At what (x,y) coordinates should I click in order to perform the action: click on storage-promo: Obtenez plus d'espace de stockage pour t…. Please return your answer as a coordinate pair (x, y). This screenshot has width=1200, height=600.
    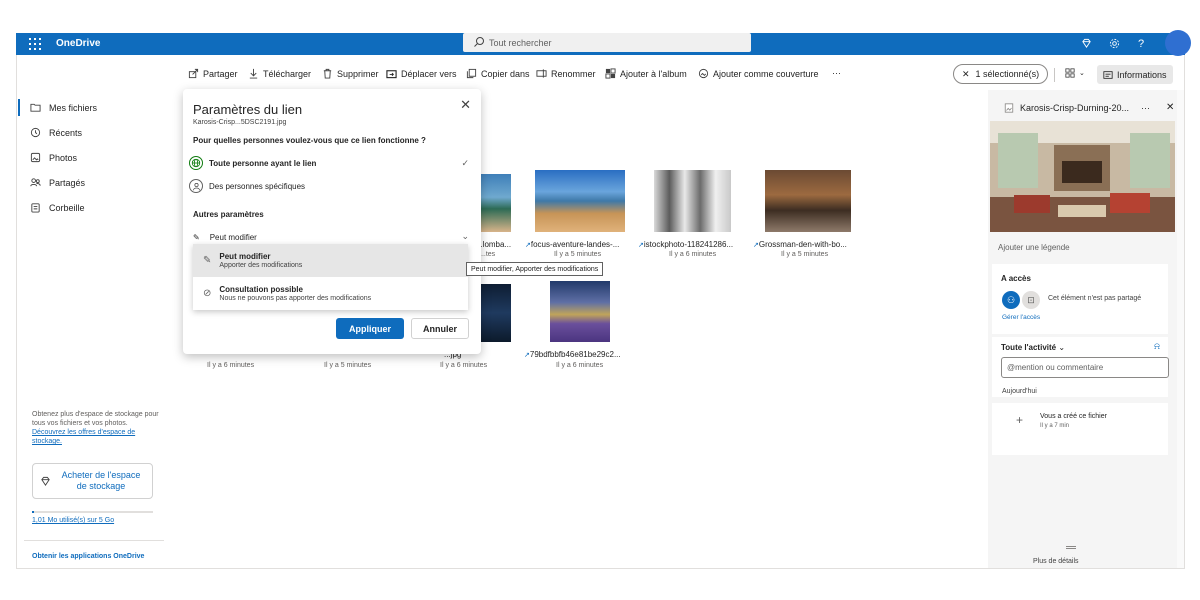
    Looking at the image, I should click on (96, 428).